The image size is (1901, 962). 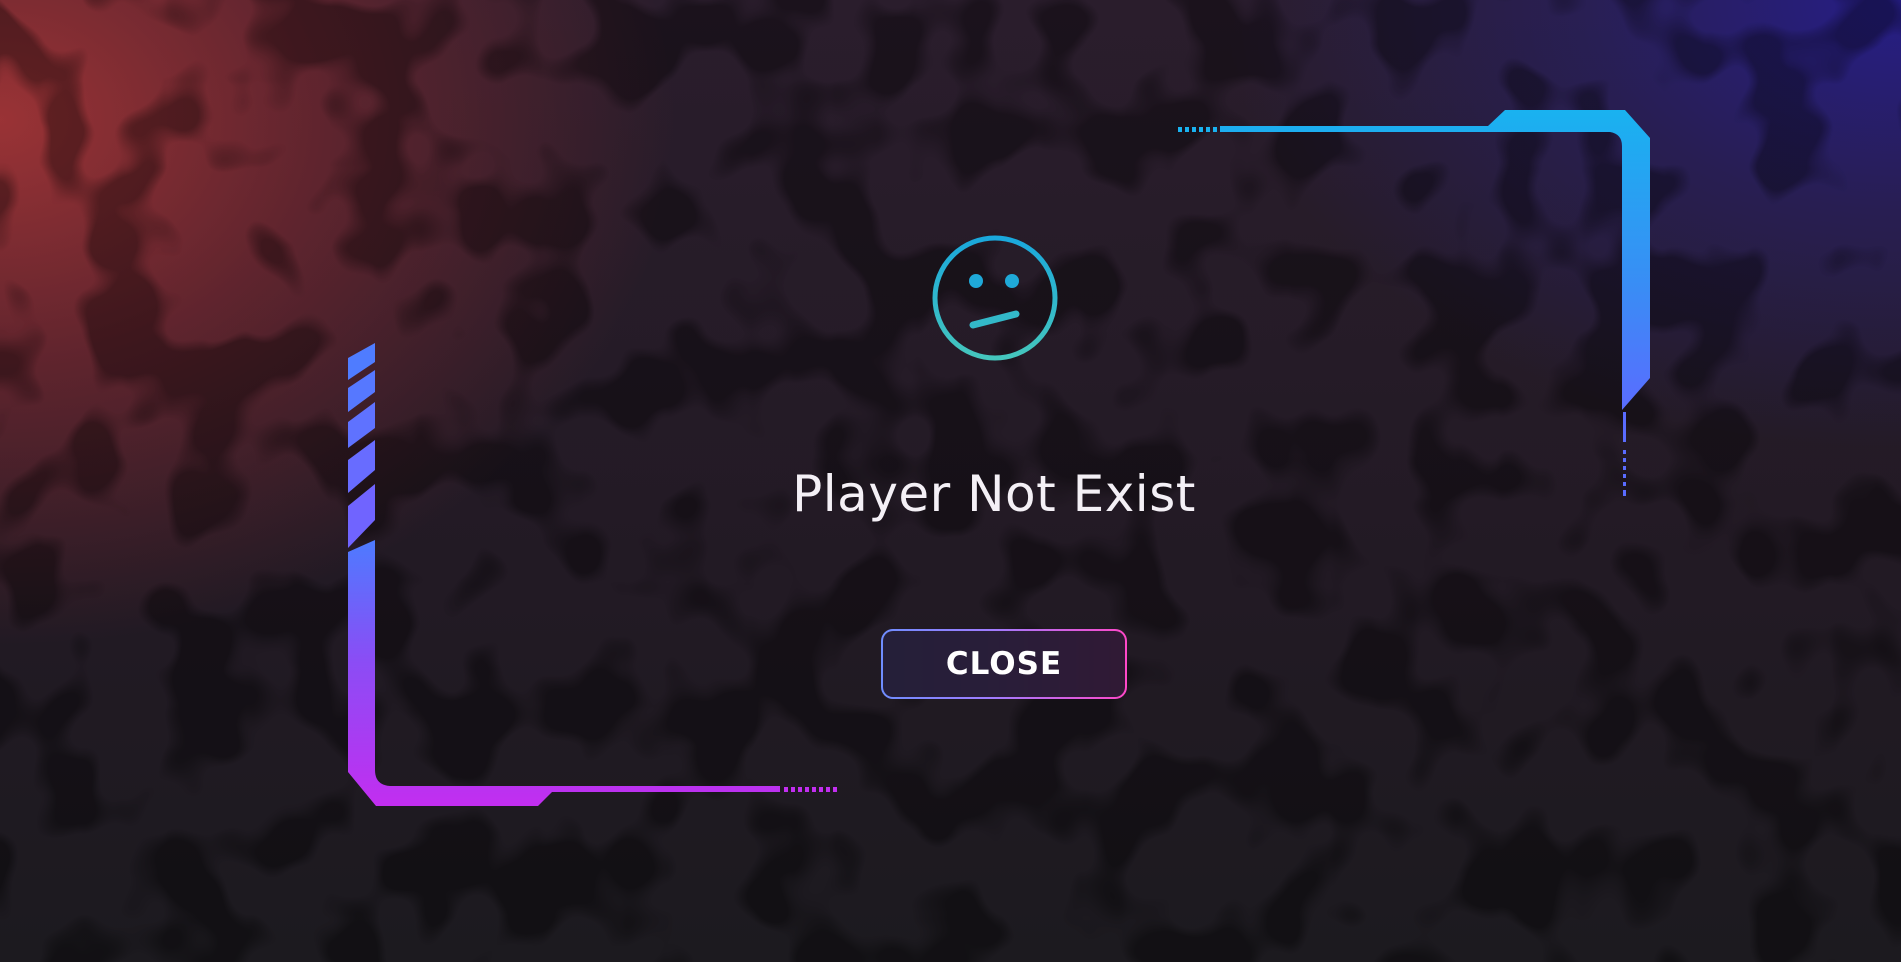 I want to click on neutral-face-icon, so click(x=995, y=298).